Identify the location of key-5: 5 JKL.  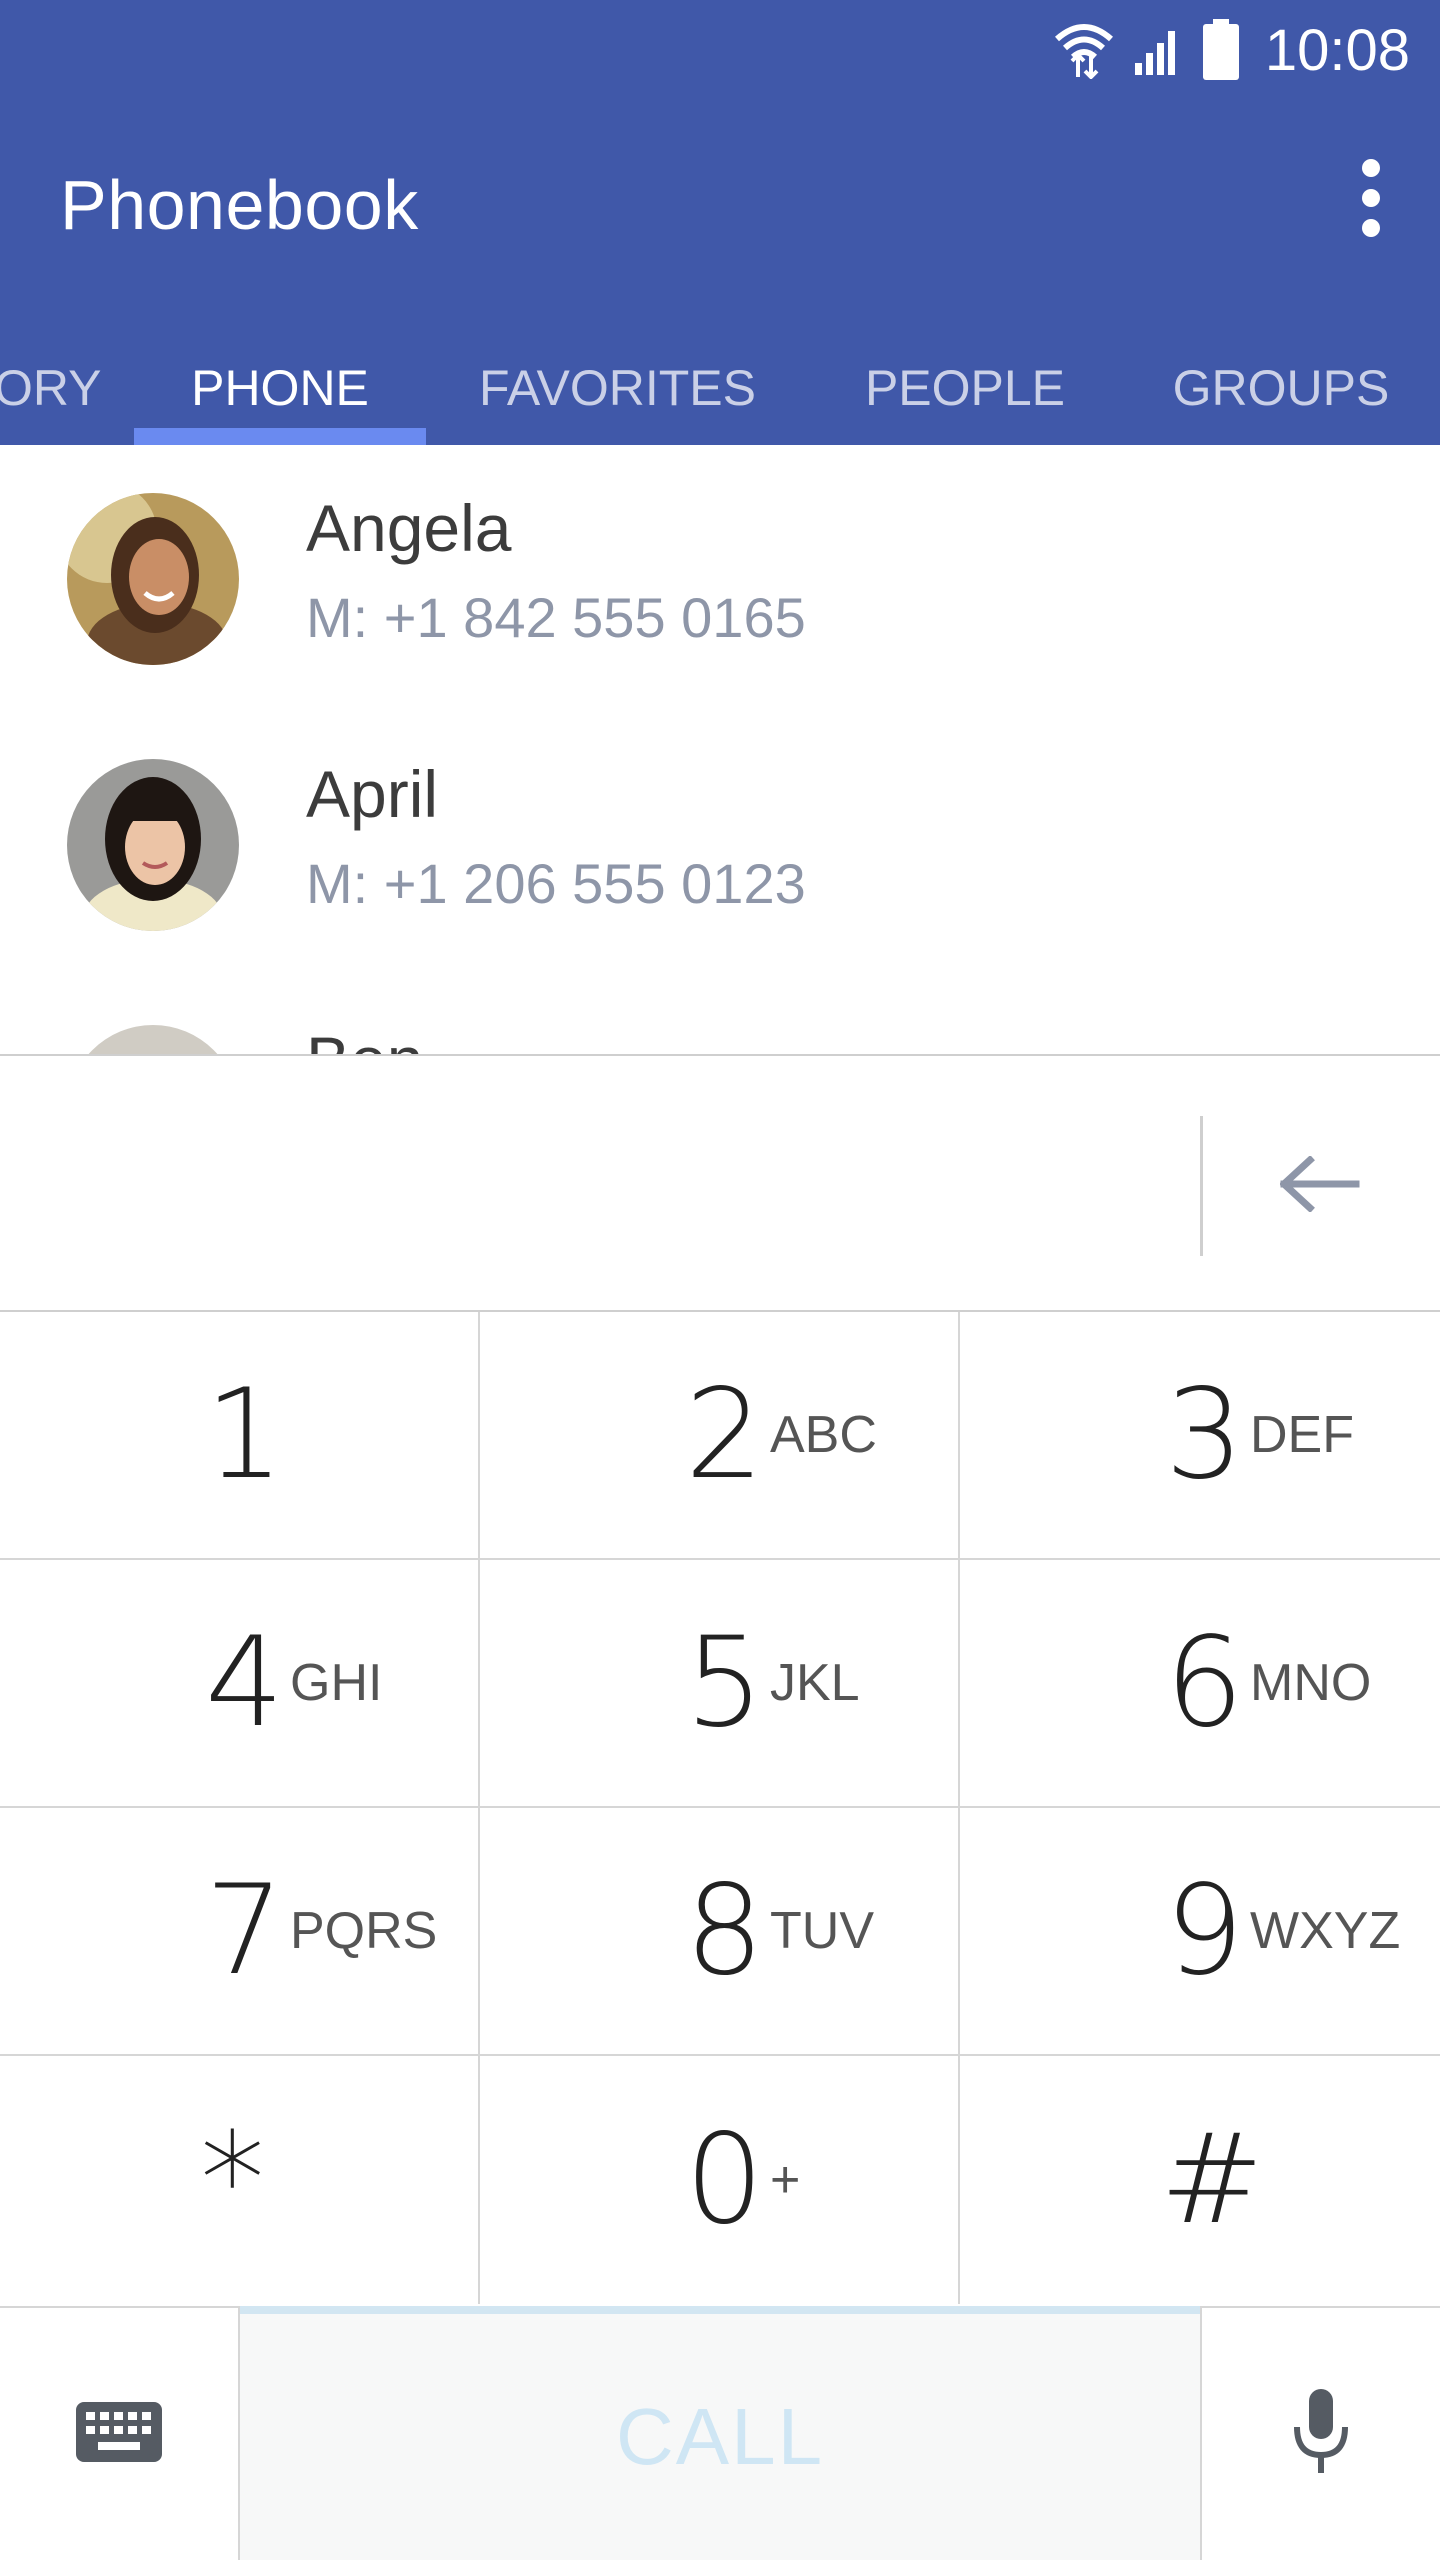
(720, 1684).